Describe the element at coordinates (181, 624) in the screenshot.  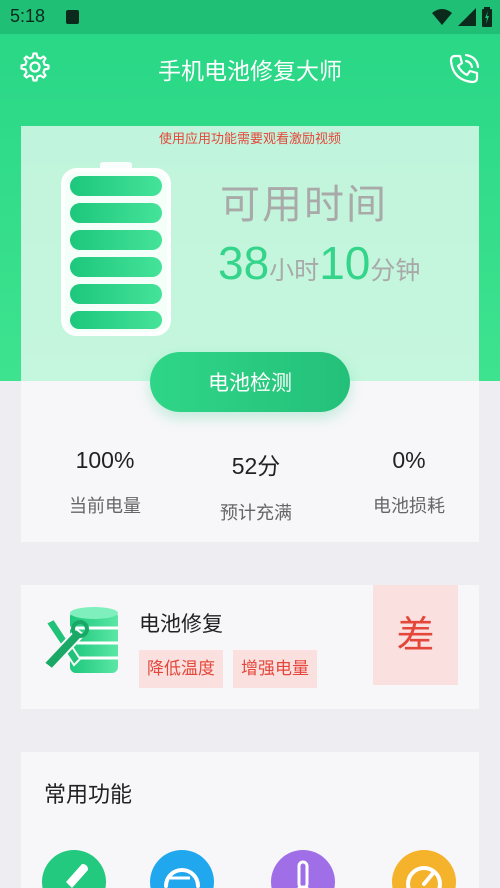
I see `repair-title: 电池修复` at that location.